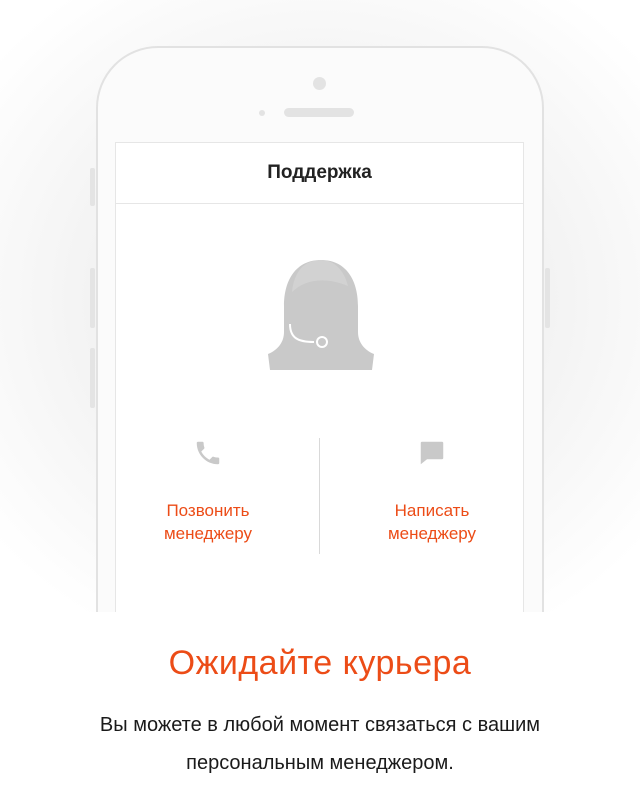 The width and height of the screenshot is (640, 811). What do you see at coordinates (320, 763) in the screenshot?
I see `promo-description-line2: персональным менеджером.` at bounding box center [320, 763].